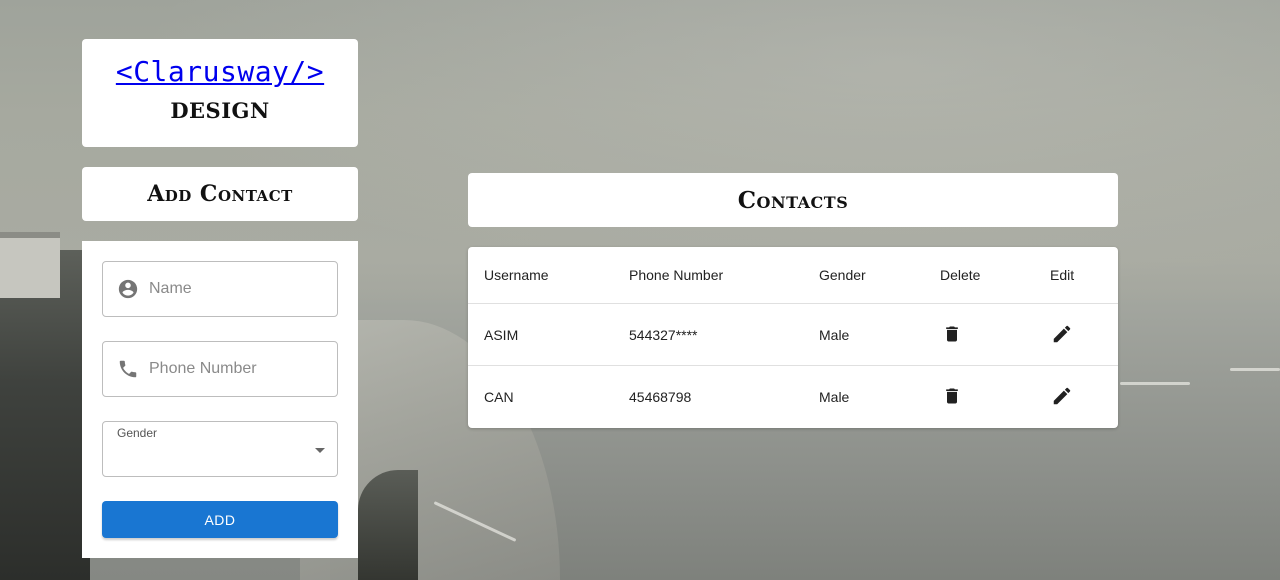  Describe the element at coordinates (499, 396) in the screenshot. I see `cell-username: CAN` at that location.